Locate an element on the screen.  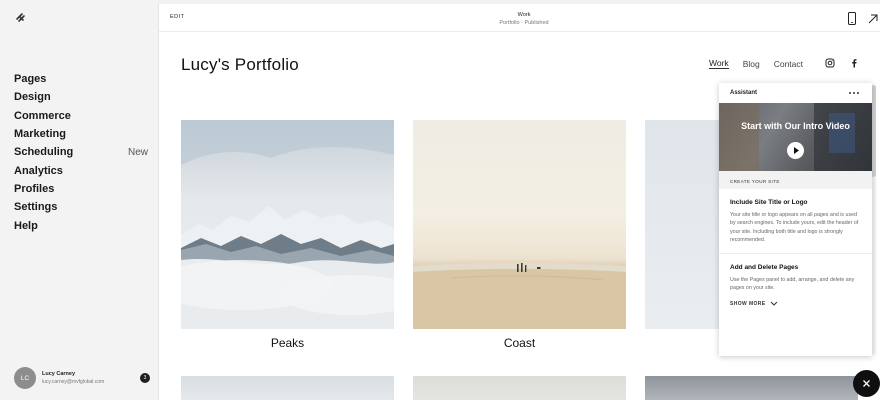
close-icon is located at coordinates (866, 383).